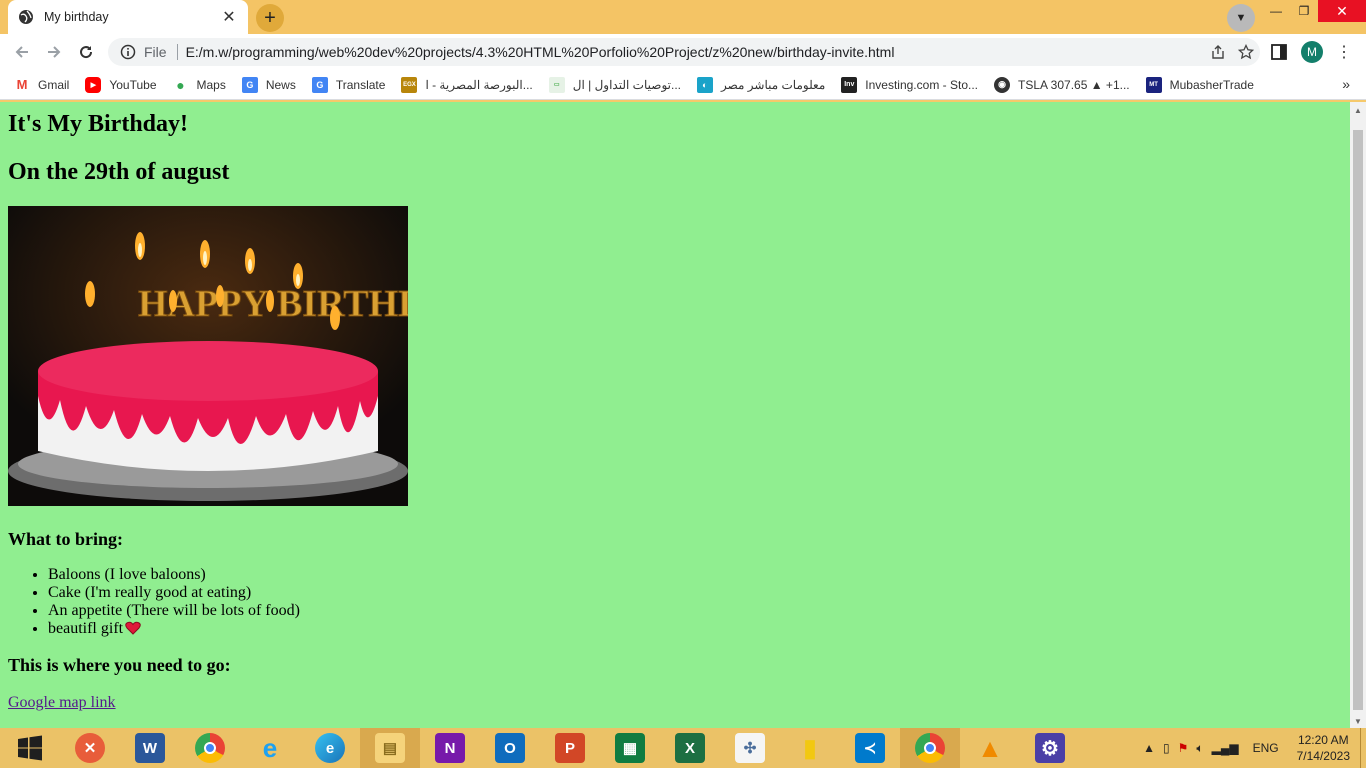  I want to click on site-icon: ▭, so click(556, 84).